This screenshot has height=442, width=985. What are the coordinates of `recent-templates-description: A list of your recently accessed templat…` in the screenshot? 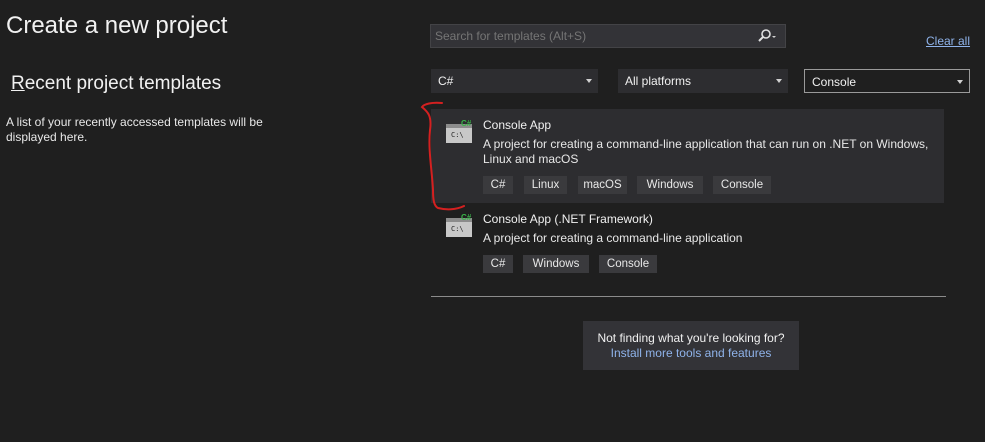 It's located at (134, 129).